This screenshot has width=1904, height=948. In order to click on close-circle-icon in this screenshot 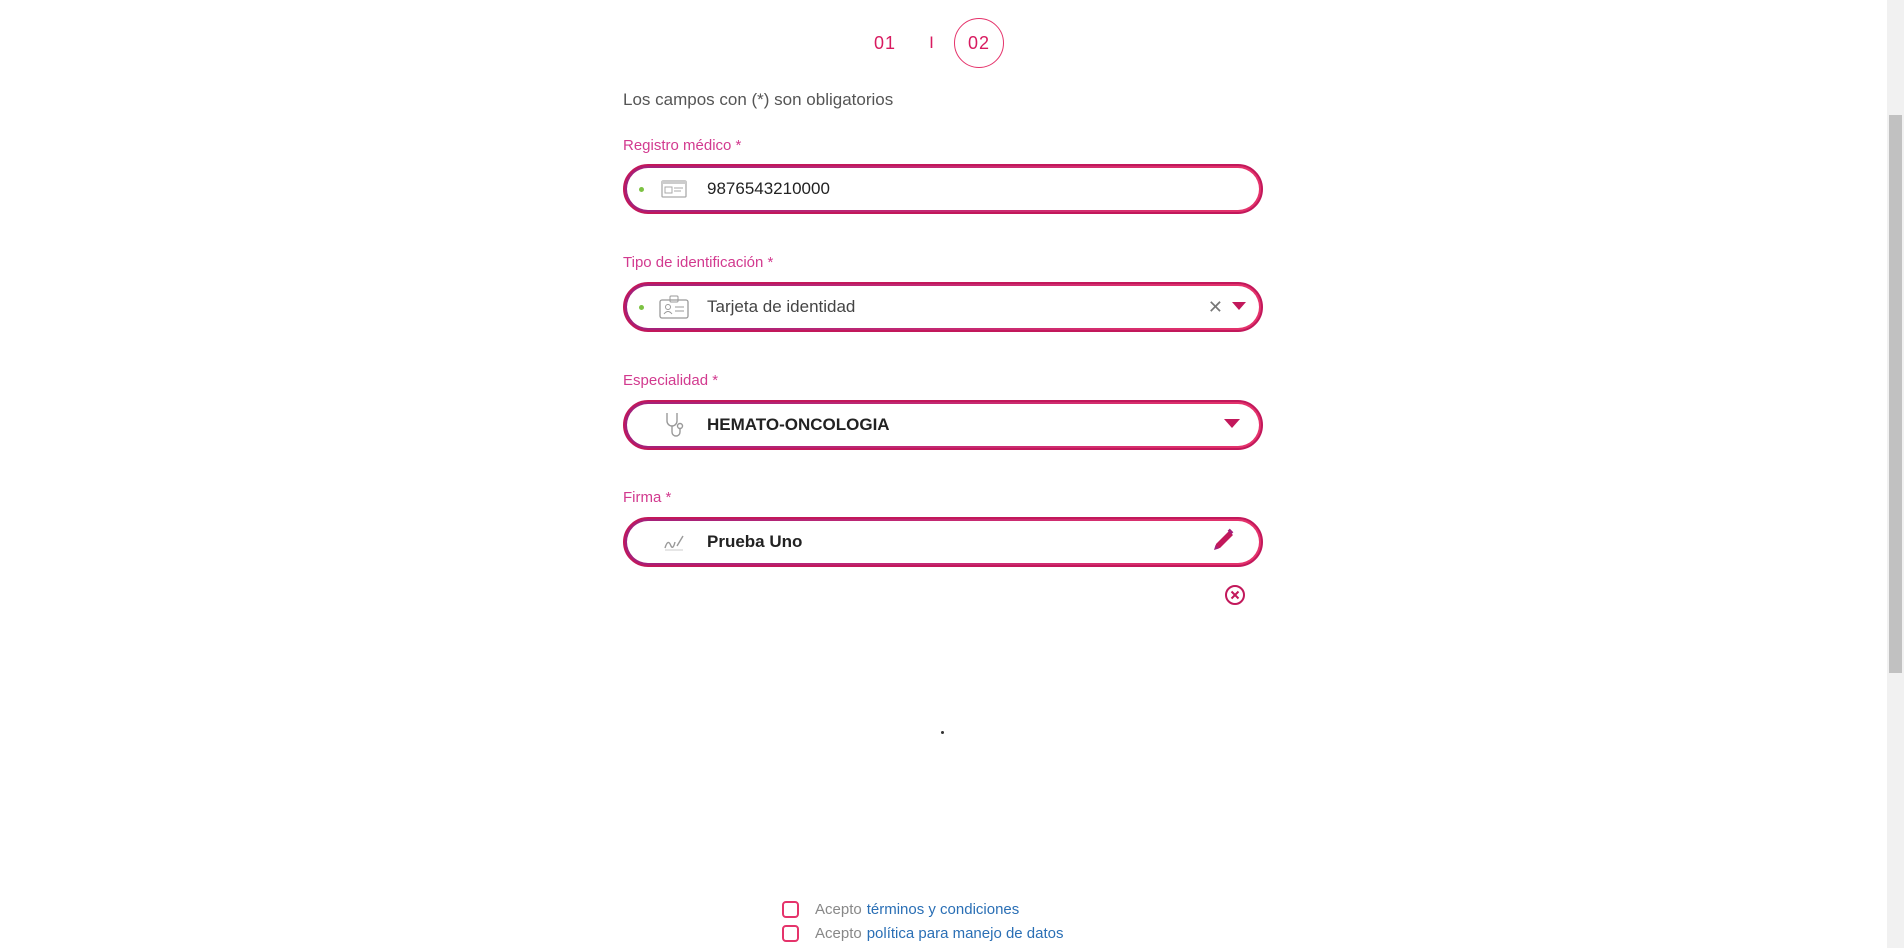, I will do `click(1235, 595)`.